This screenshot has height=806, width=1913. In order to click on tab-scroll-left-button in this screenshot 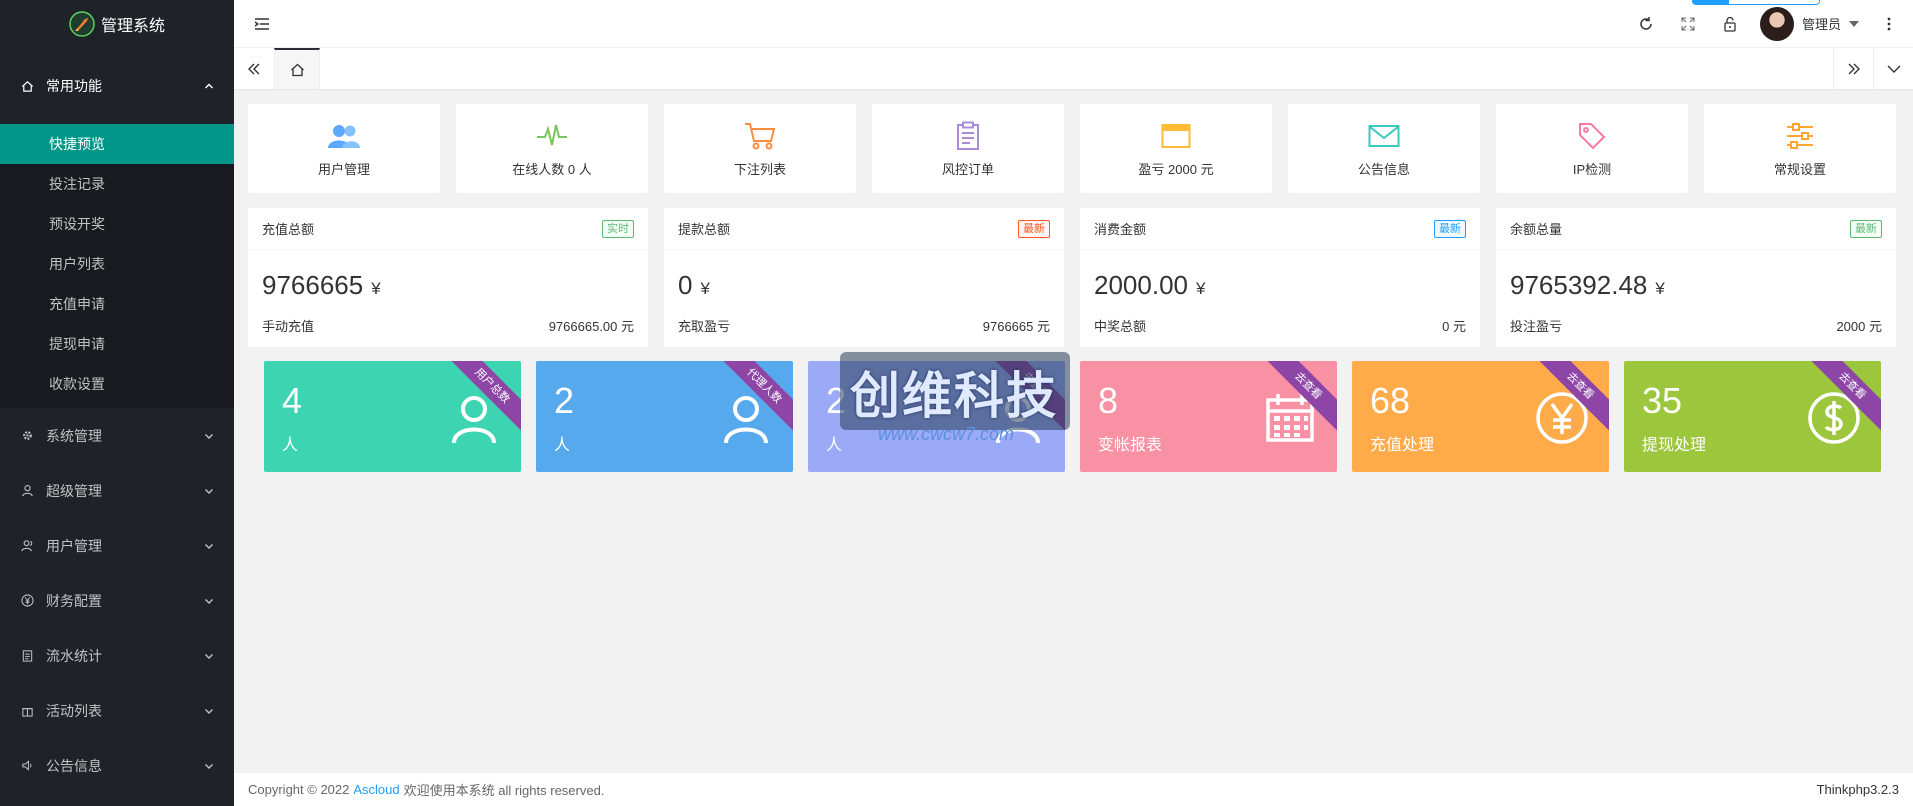, I will do `click(254, 68)`.